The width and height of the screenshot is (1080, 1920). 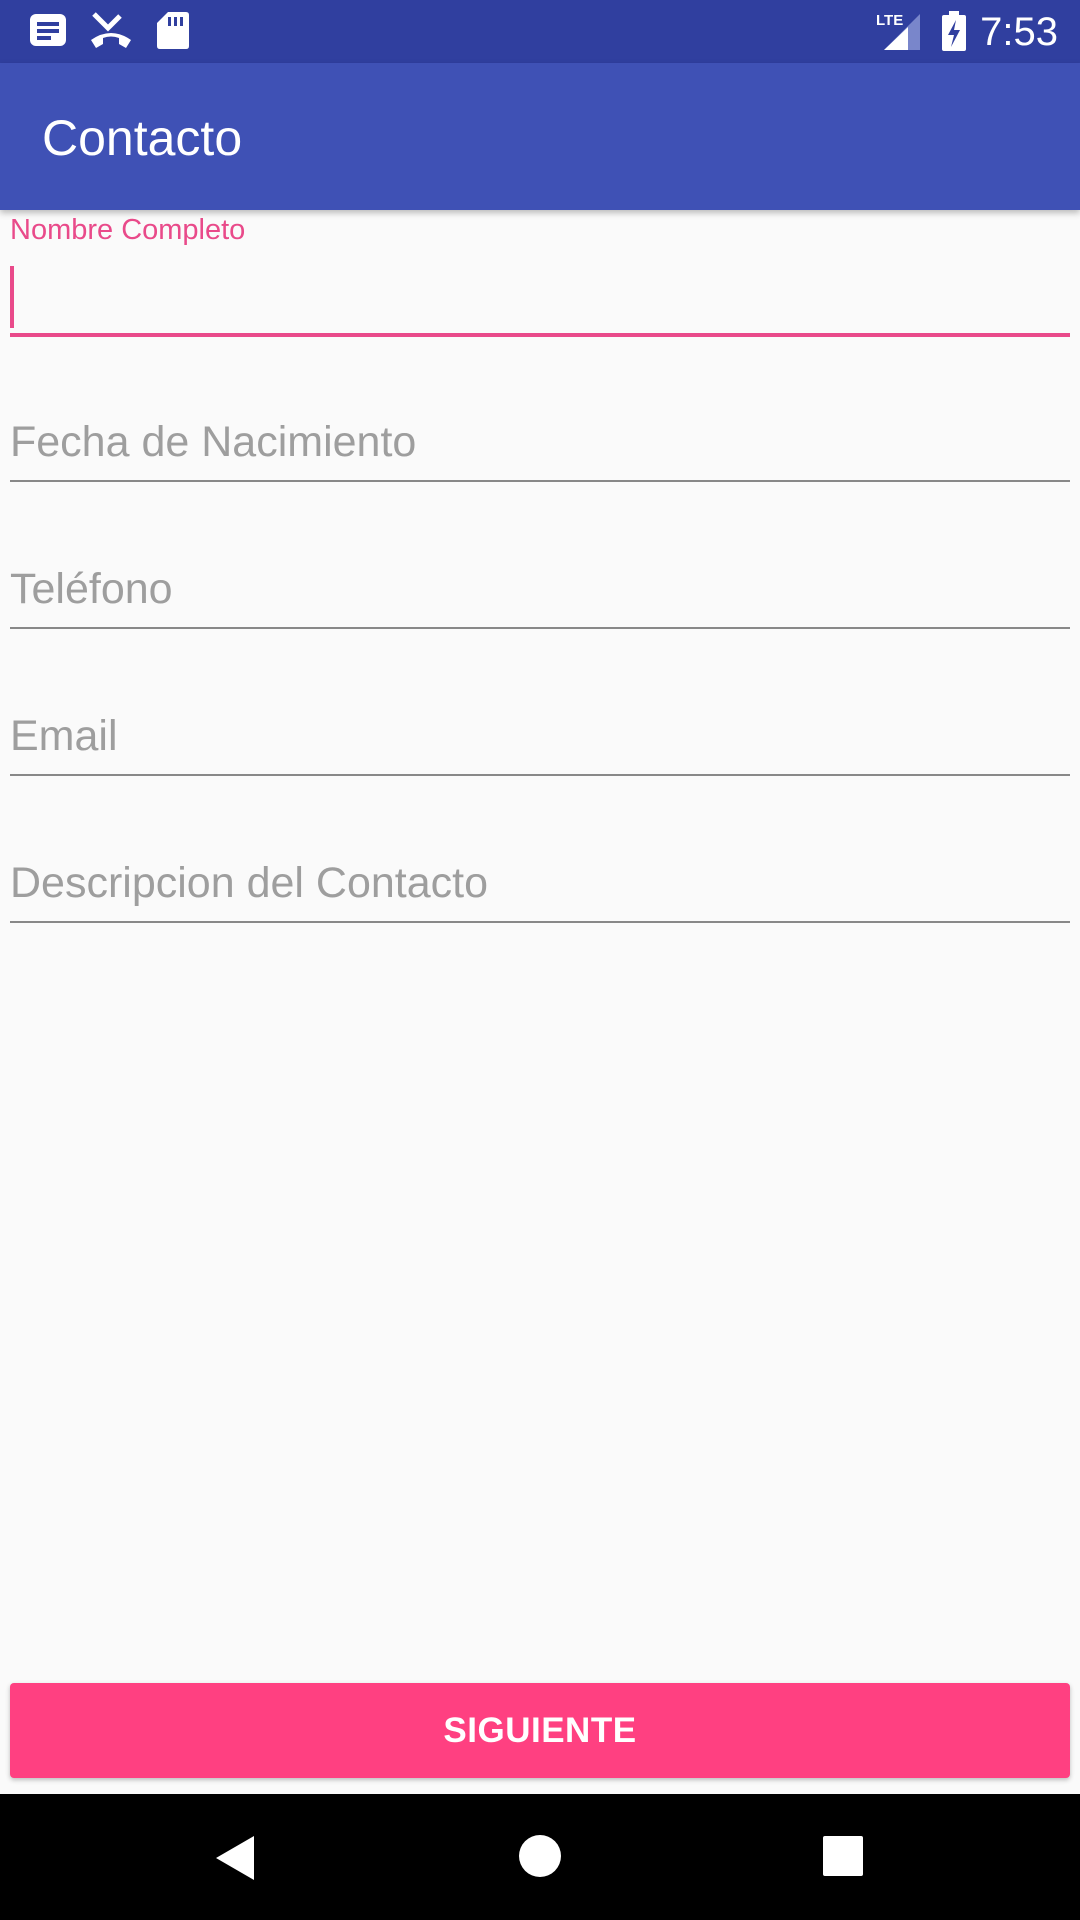 I want to click on app-bar: Contacto, so click(x=540, y=136).